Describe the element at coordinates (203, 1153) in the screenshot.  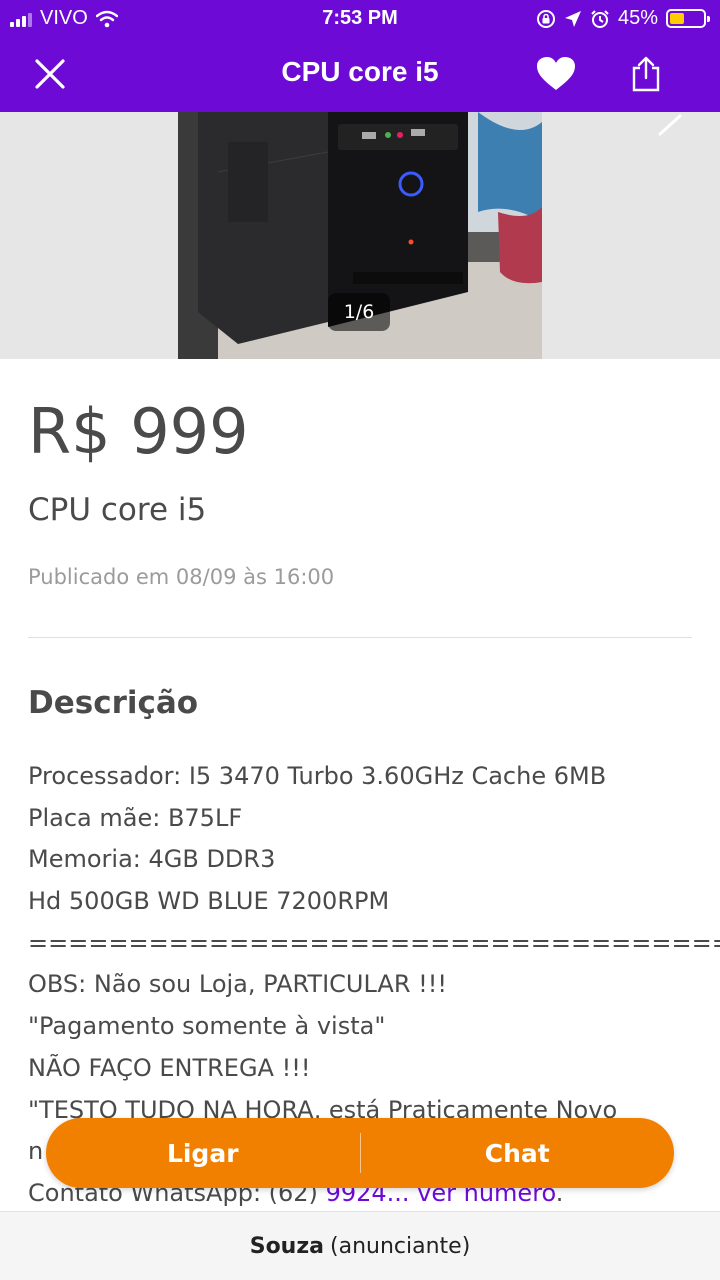
I see `call-button: Ligar` at that location.